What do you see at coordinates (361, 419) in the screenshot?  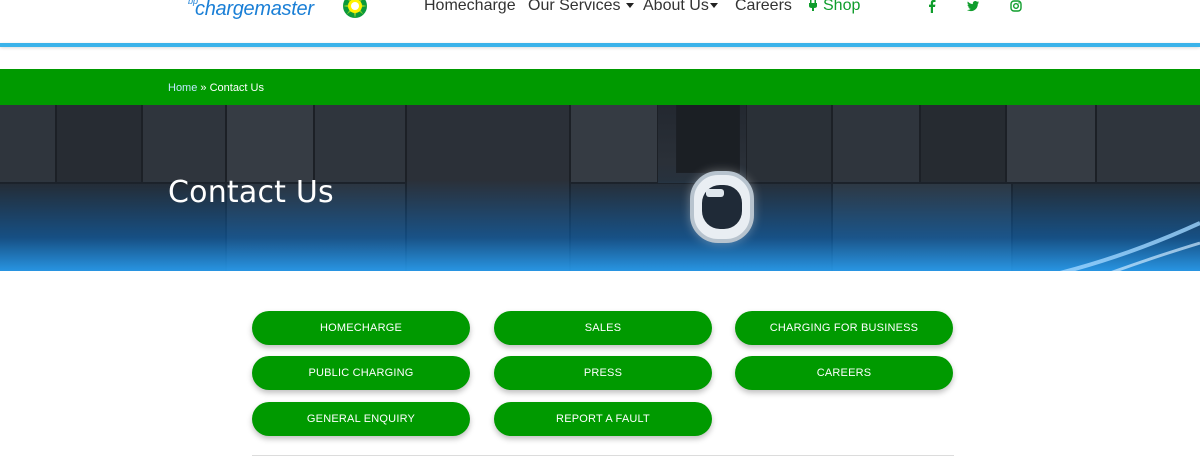 I see `general-enquiry-button: GENERAL ENQUIRY` at bounding box center [361, 419].